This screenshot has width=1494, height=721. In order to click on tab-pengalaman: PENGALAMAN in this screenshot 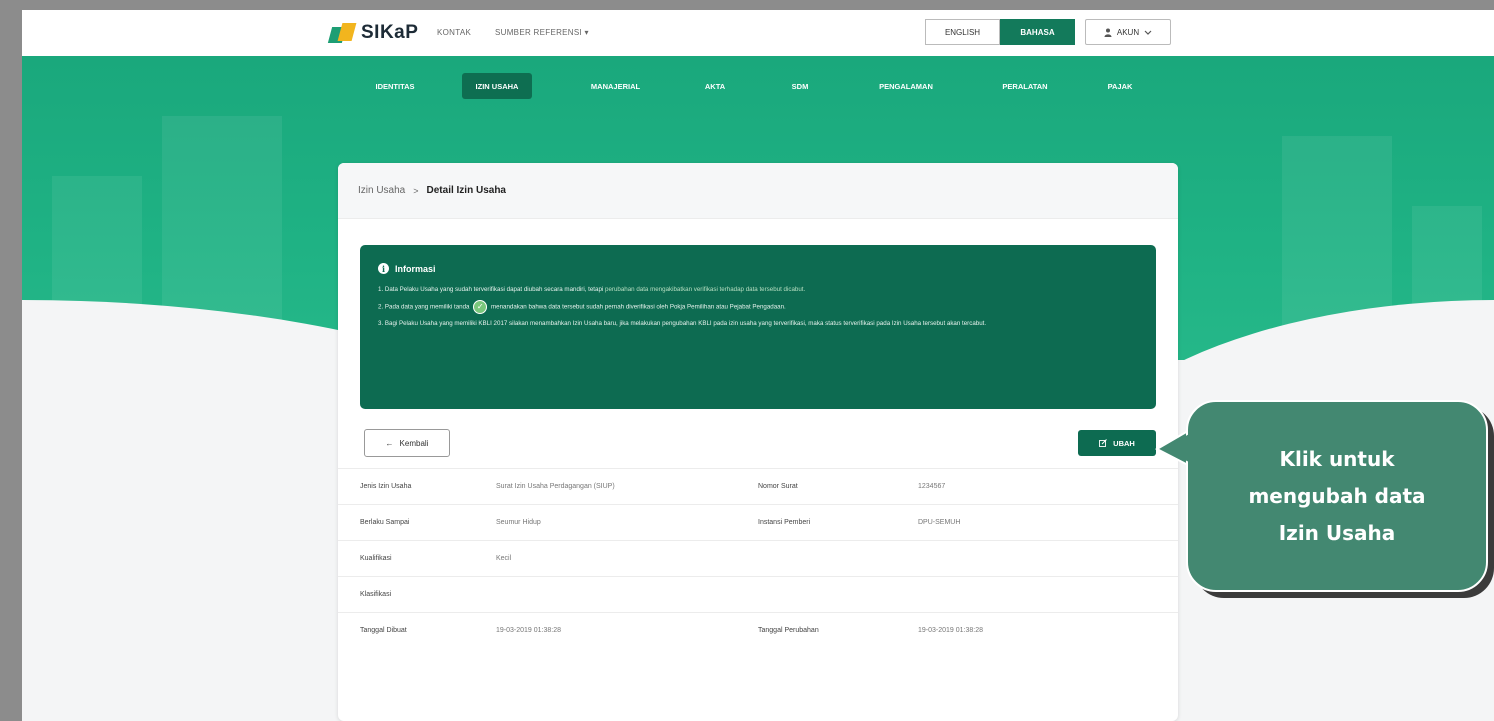, I will do `click(906, 86)`.